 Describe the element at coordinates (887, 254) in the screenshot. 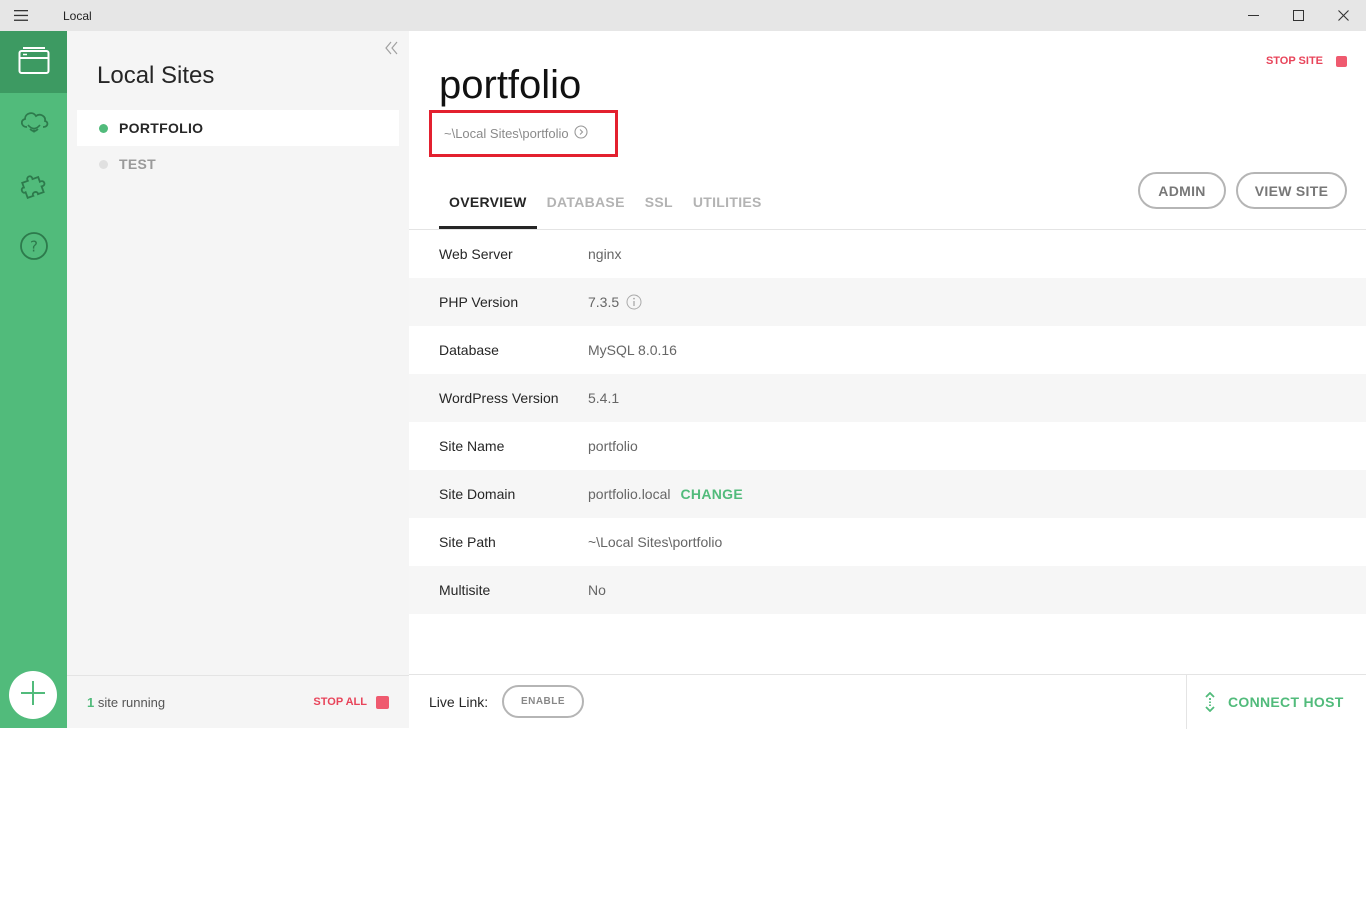

I see `overview-row-web-server: Web Server nginx` at that location.